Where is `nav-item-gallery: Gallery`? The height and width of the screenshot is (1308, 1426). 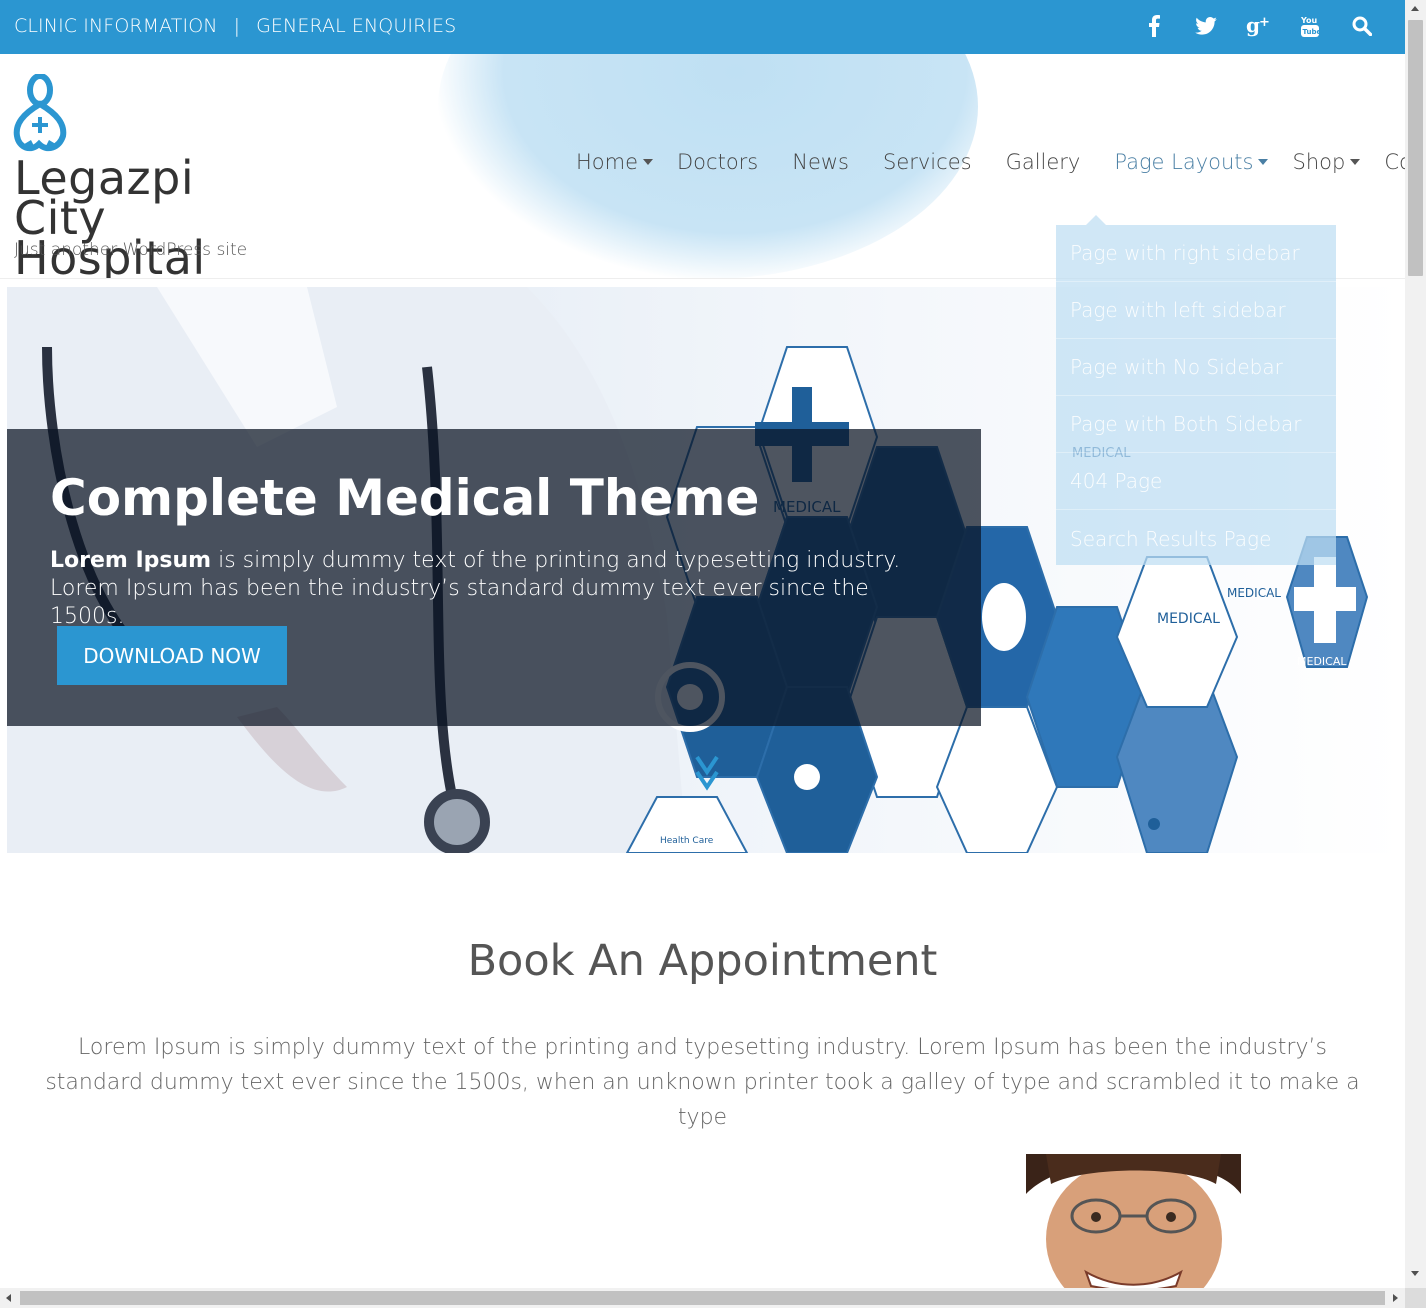 nav-item-gallery: Gallery is located at coordinates (1043, 162).